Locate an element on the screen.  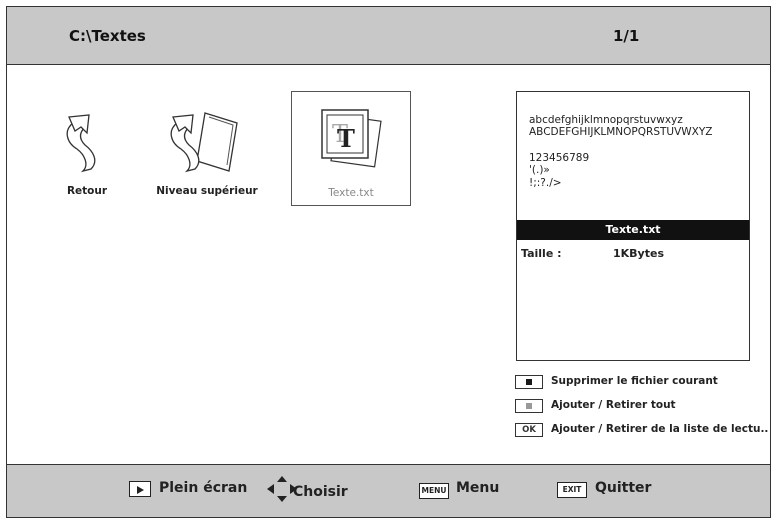
action-label: Supprimer le fichier courant is located at coordinates (634, 381).